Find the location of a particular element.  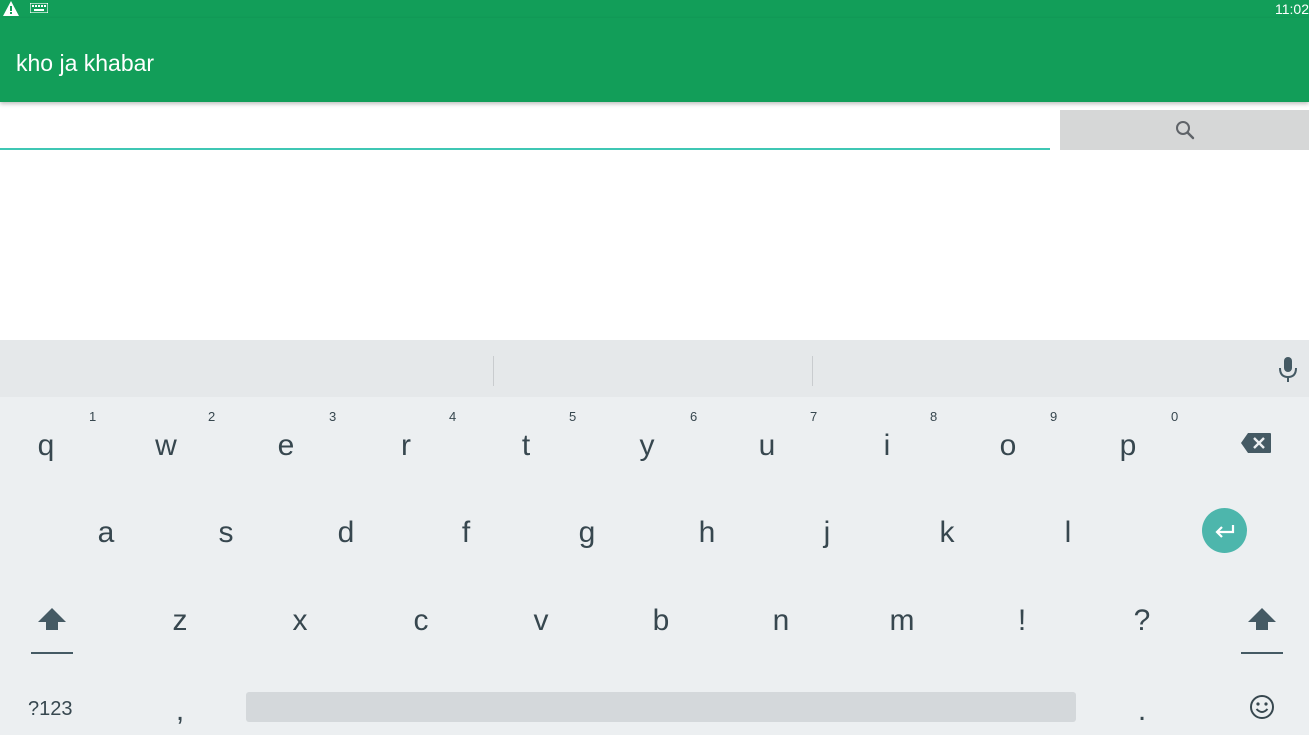

key-q: q is located at coordinates (46, 446).